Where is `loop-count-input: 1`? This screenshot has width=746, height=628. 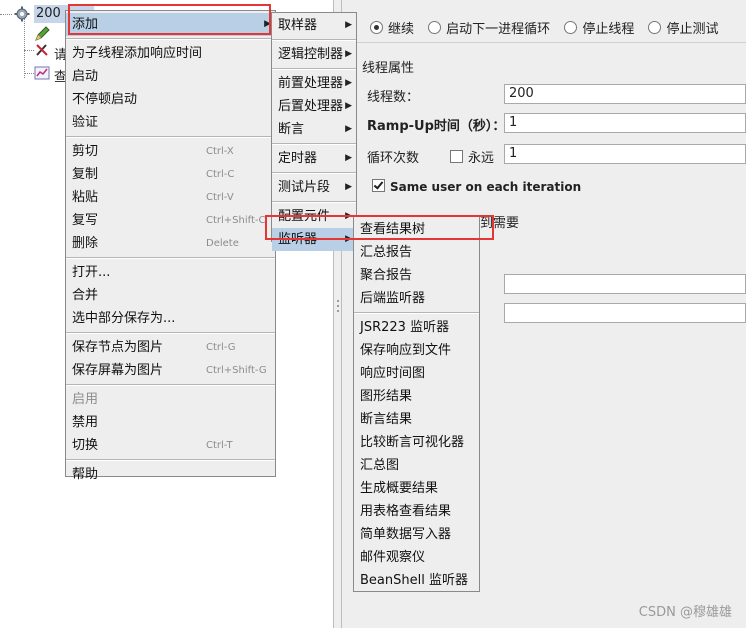 loop-count-input: 1 is located at coordinates (625, 154).